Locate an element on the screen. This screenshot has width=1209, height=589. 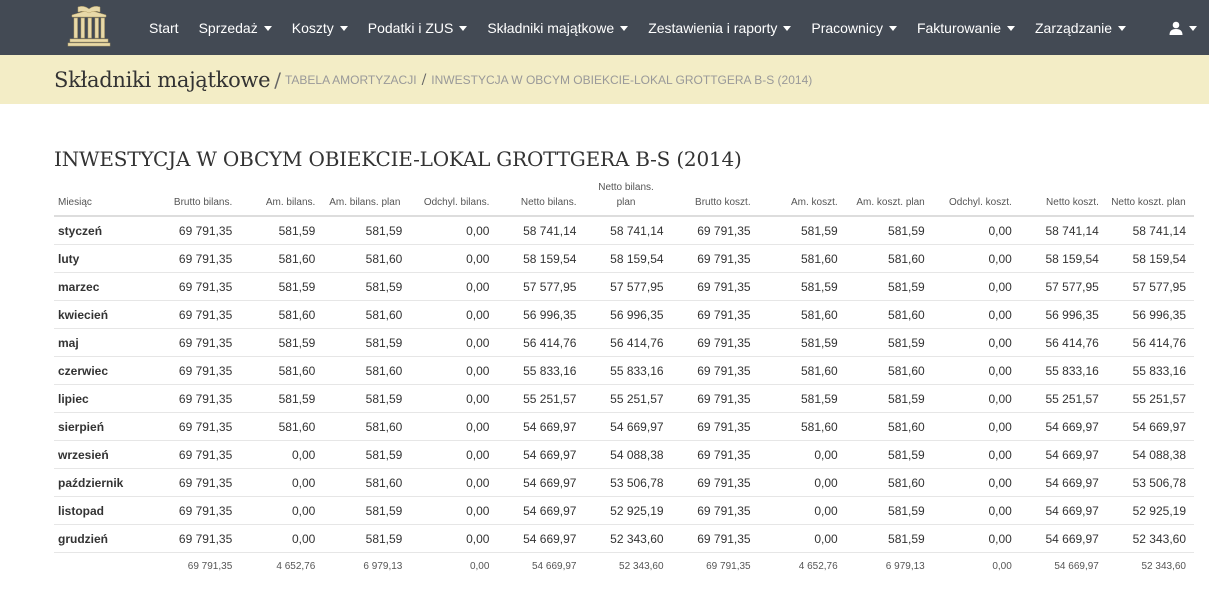
nav-item-8: Zarządzanie is located at coordinates (1080, 27).